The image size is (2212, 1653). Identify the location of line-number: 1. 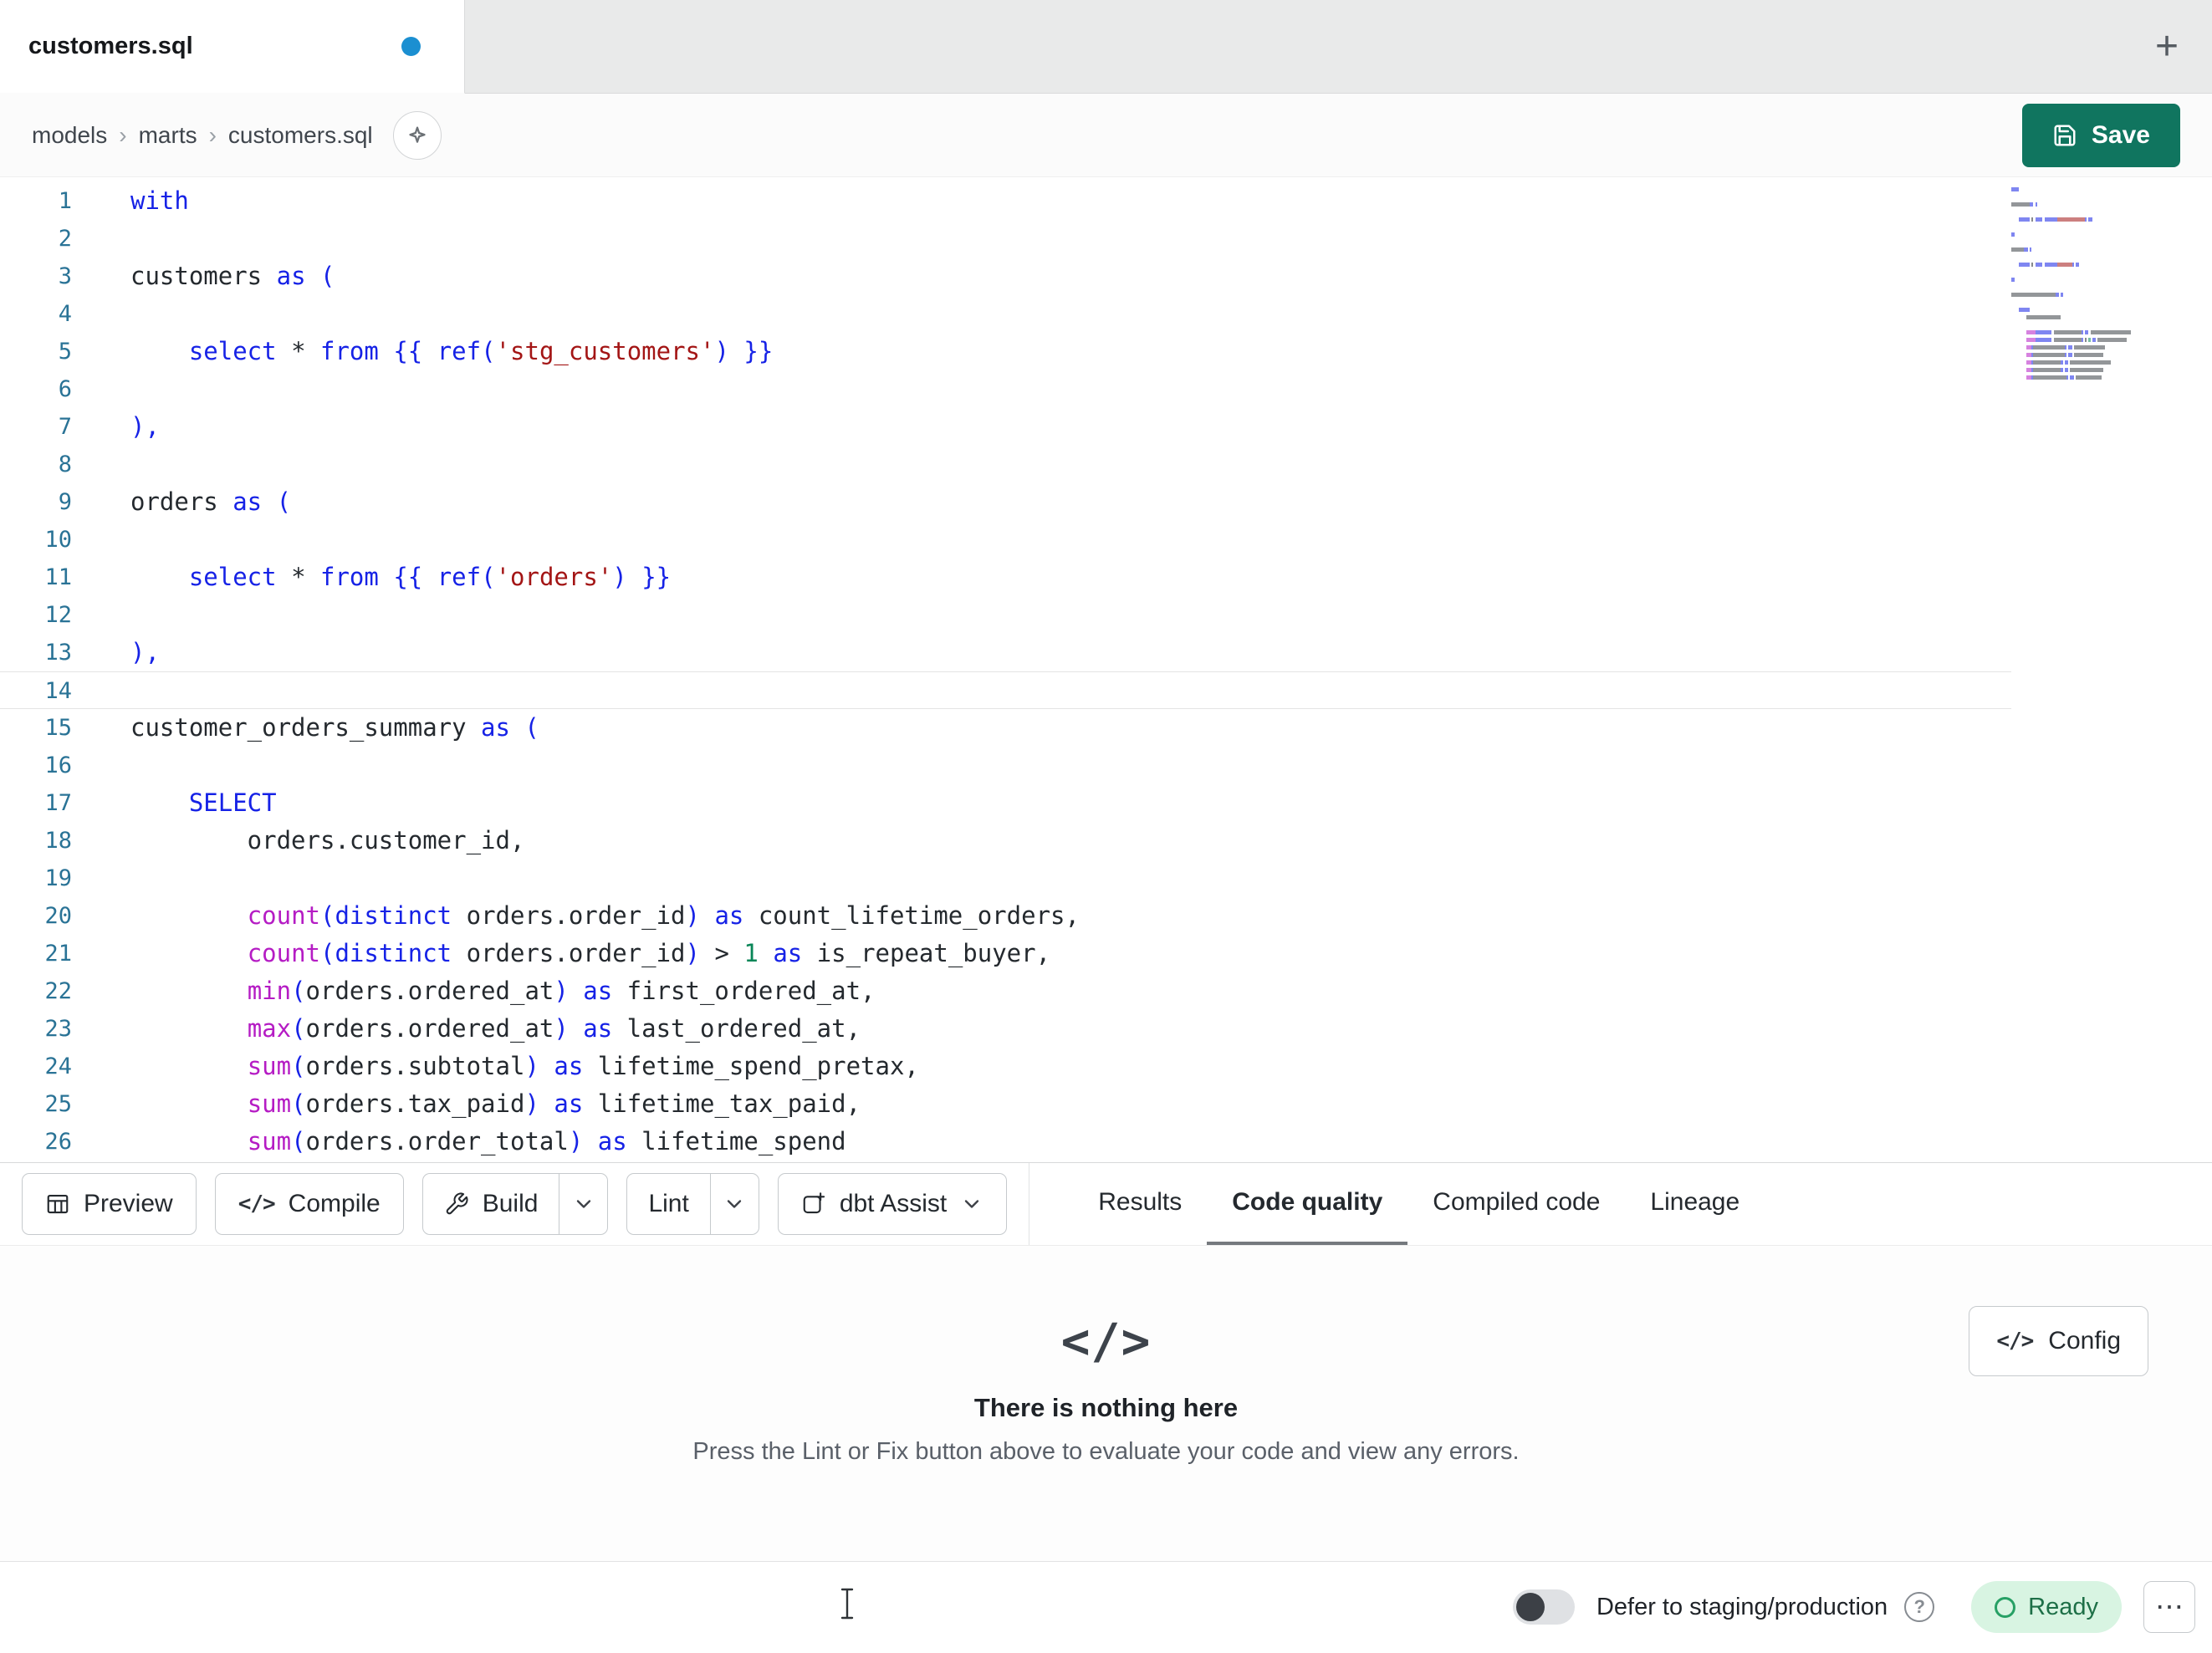
(65, 201).